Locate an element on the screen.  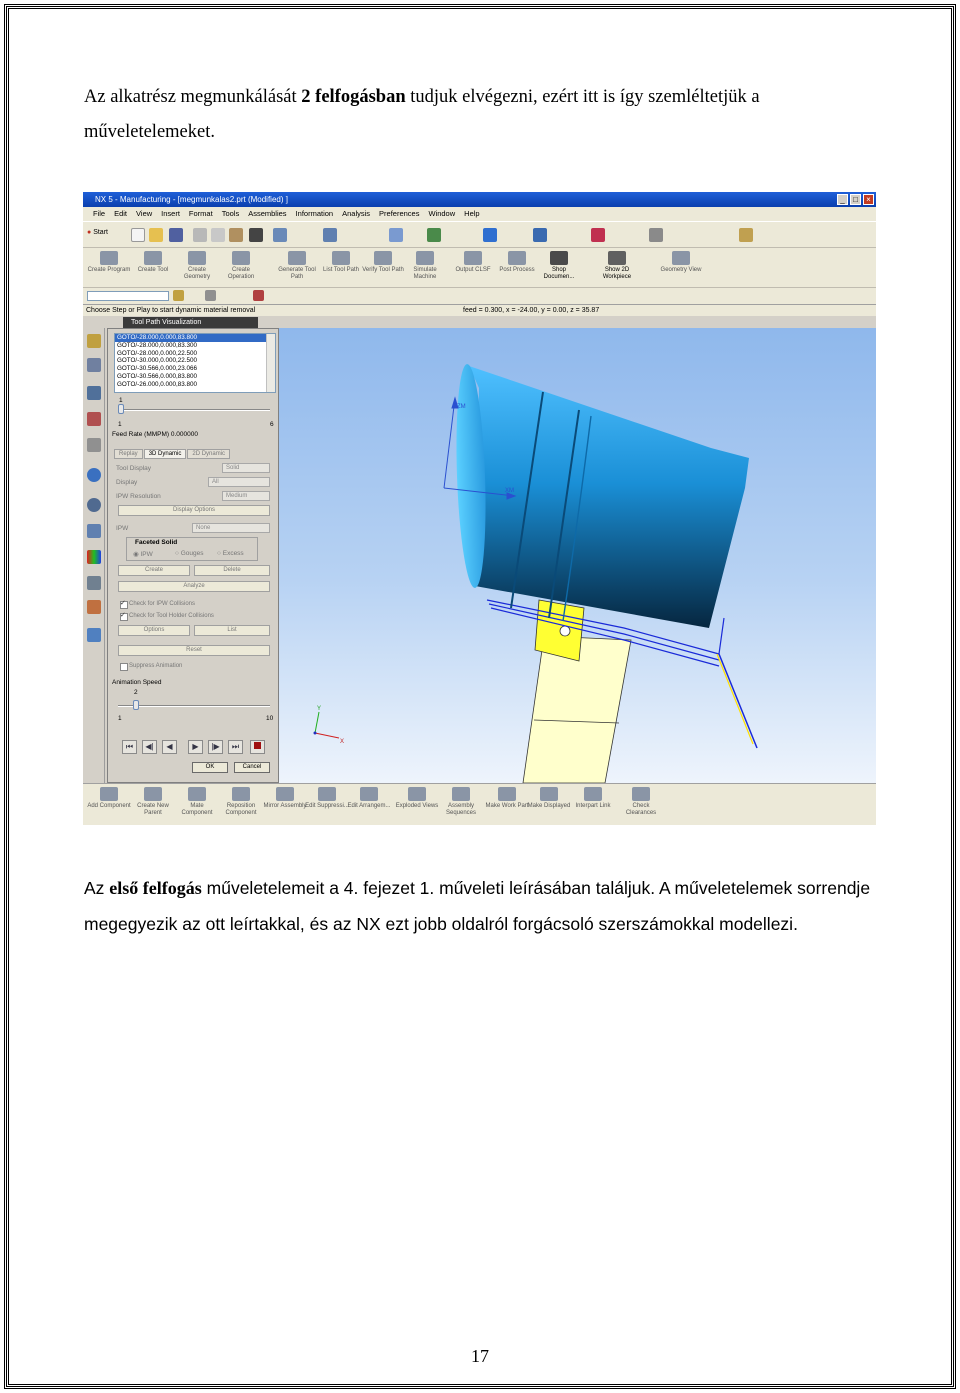
tab-2d-dynamic: 2D Dynamic is located at coordinates (209, 454).